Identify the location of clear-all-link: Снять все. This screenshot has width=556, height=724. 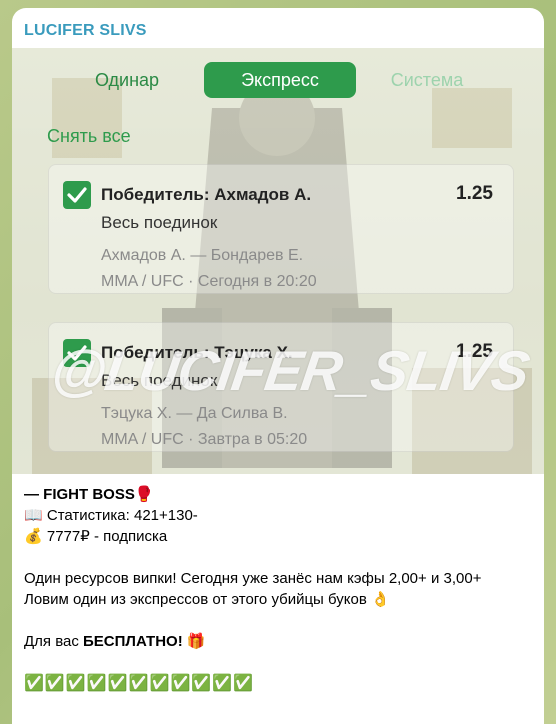
(89, 136).